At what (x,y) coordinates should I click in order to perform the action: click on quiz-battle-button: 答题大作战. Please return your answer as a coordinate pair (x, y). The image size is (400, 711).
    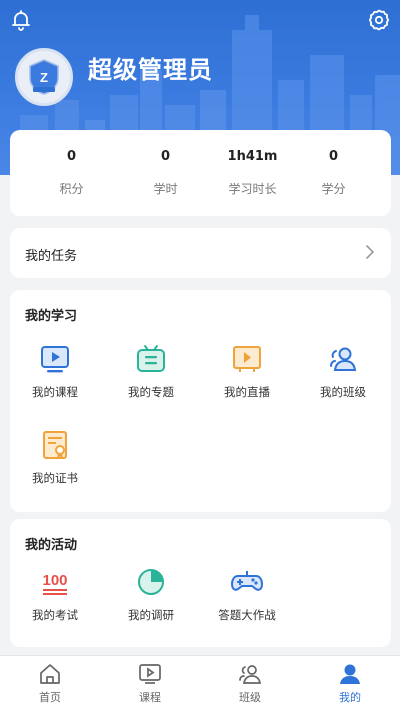
    Looking at the image, I should click on (247, 594).